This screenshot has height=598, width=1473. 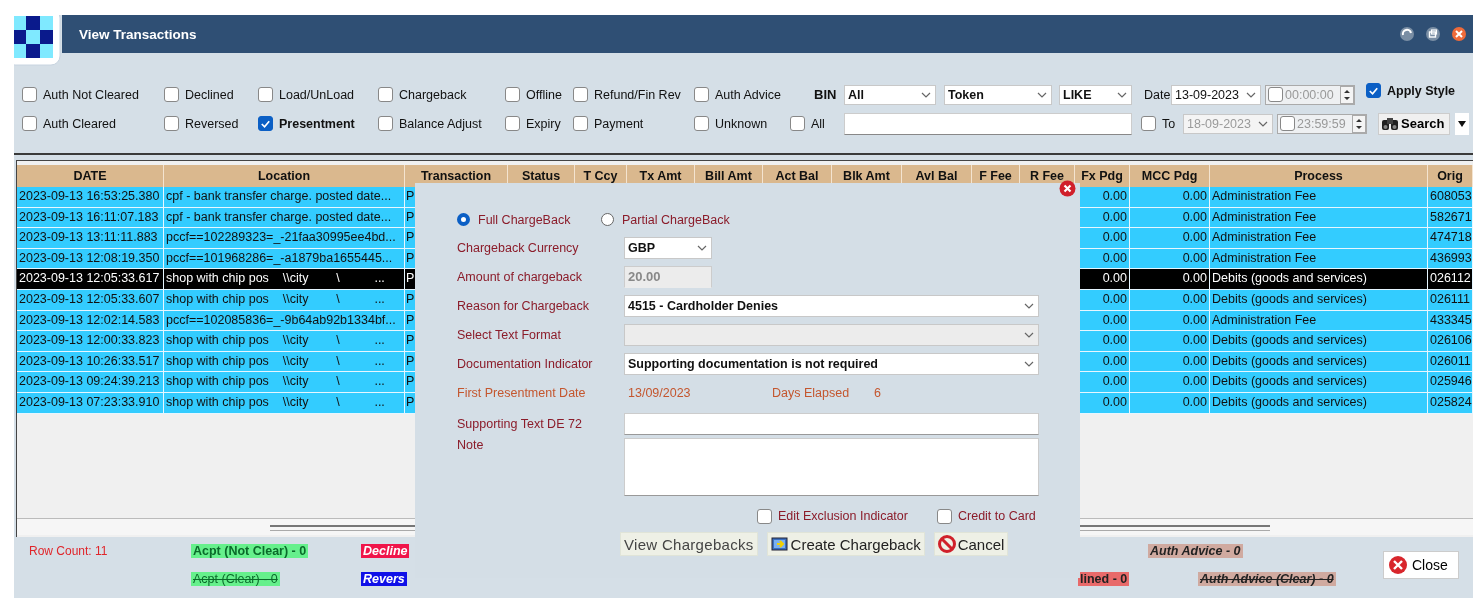 I want to click on checkbox-label: Refund/Fin Rev, so click(x=637, y=94).